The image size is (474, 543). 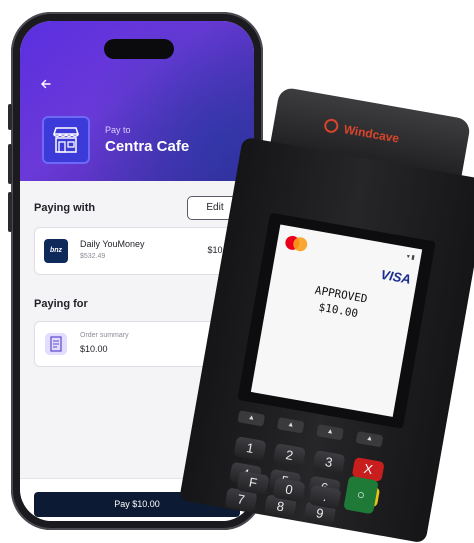 What do you see at coordinates (289, 456) in the screenshot?
I see `key-2: 2` at bounding box center [289, 456].